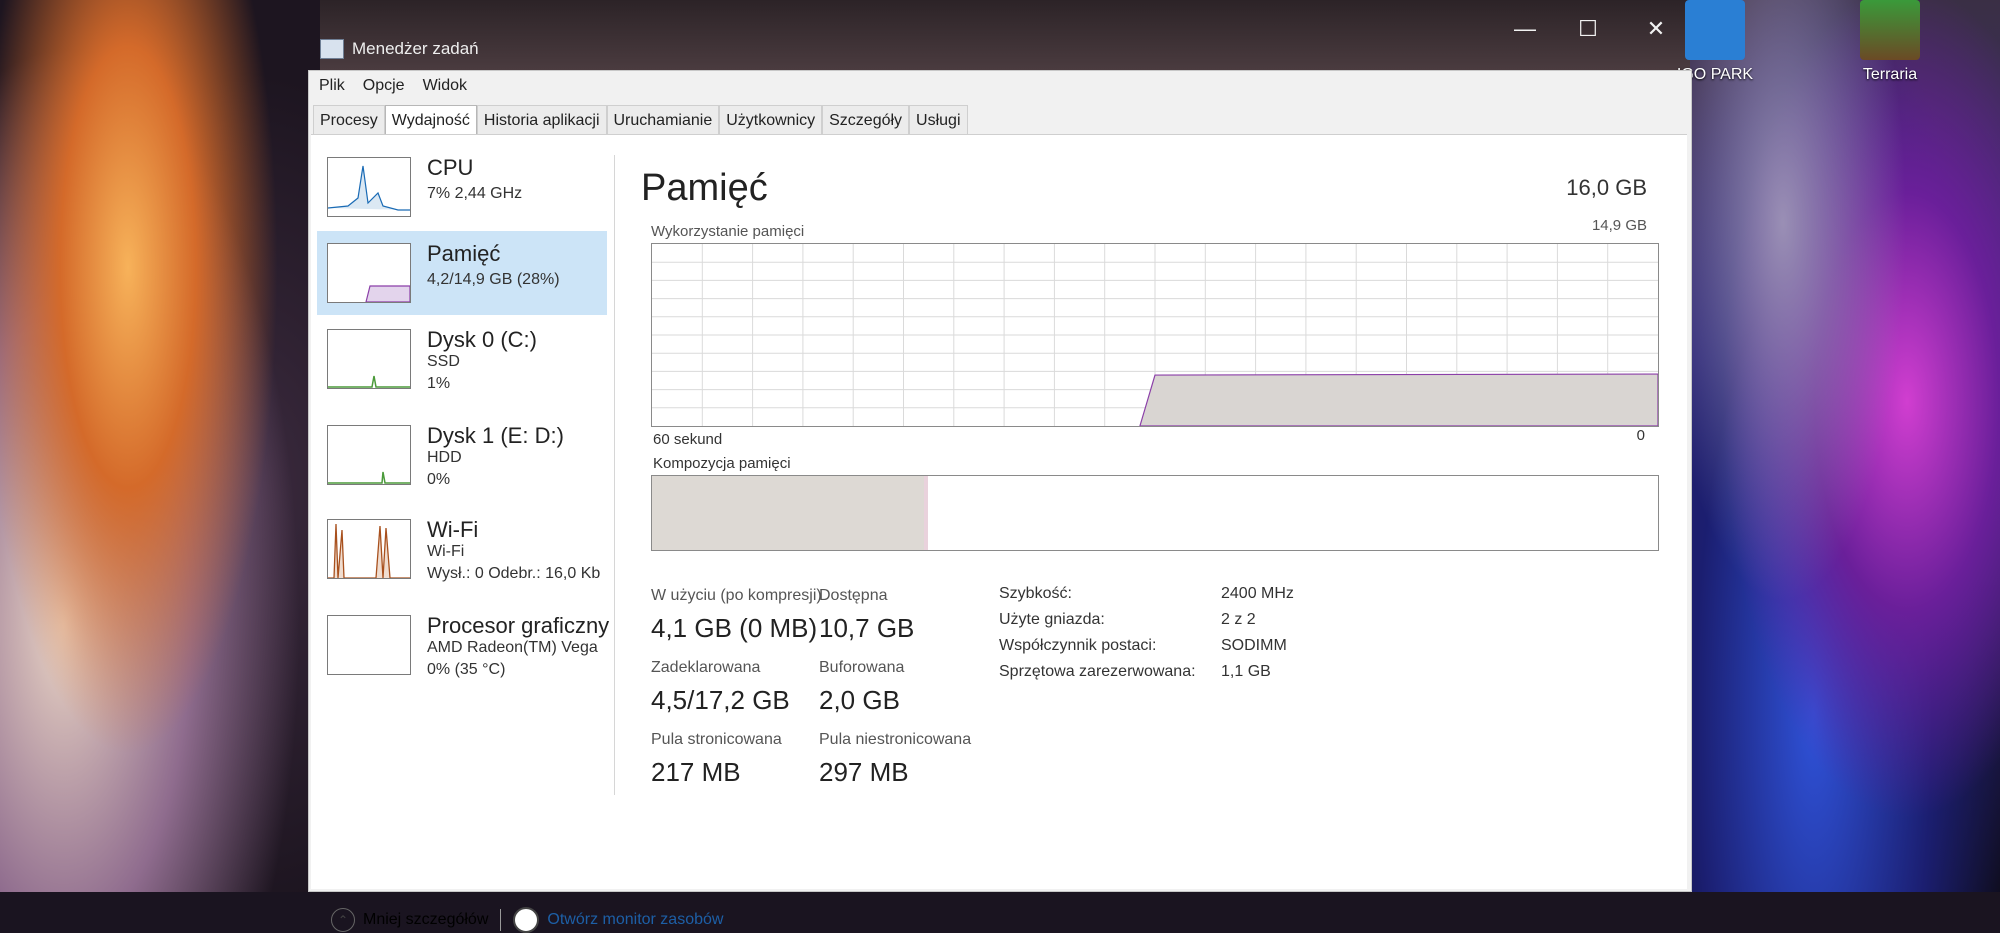  I want to click on cpu-mini-graph, so click(369, 187).